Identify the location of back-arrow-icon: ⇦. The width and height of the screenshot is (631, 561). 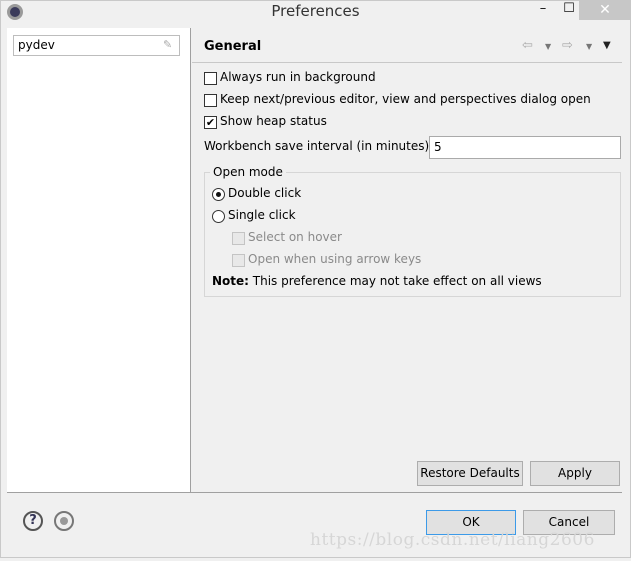
(527, 45).